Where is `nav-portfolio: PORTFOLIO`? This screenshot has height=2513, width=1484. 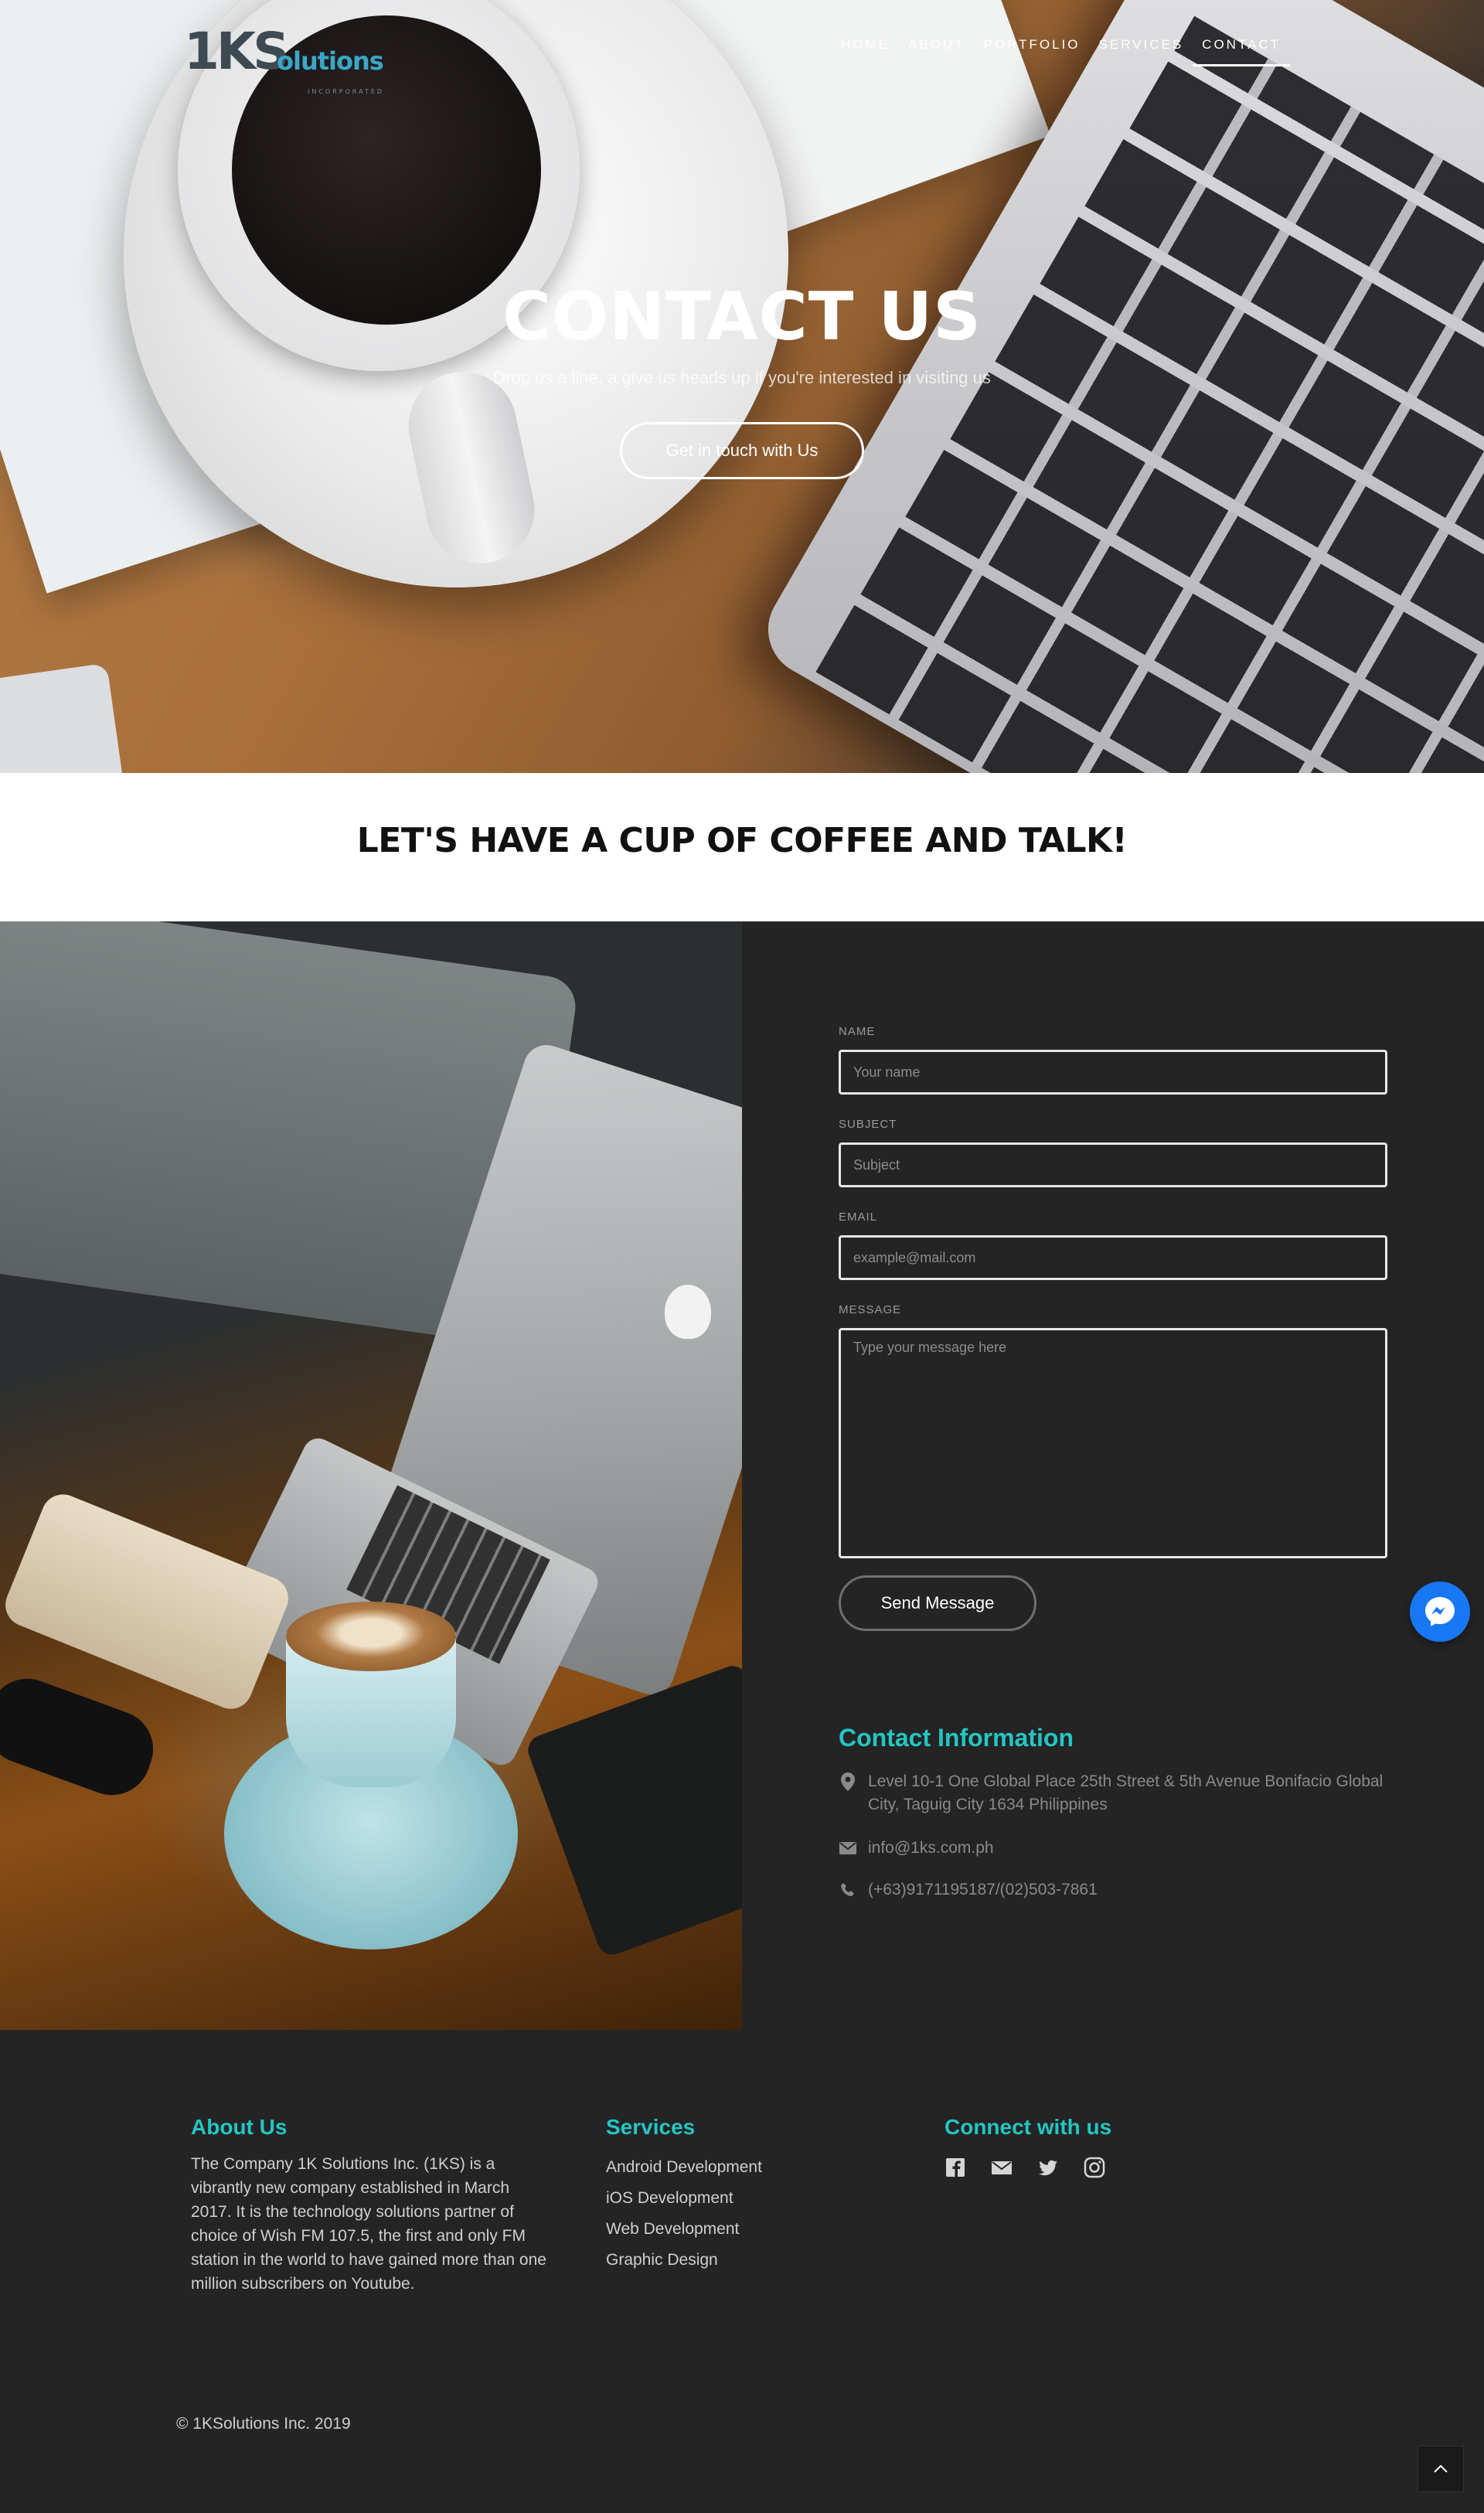 nav-portfolio: PORTFOLIO is located at coordinates (1032, 51).